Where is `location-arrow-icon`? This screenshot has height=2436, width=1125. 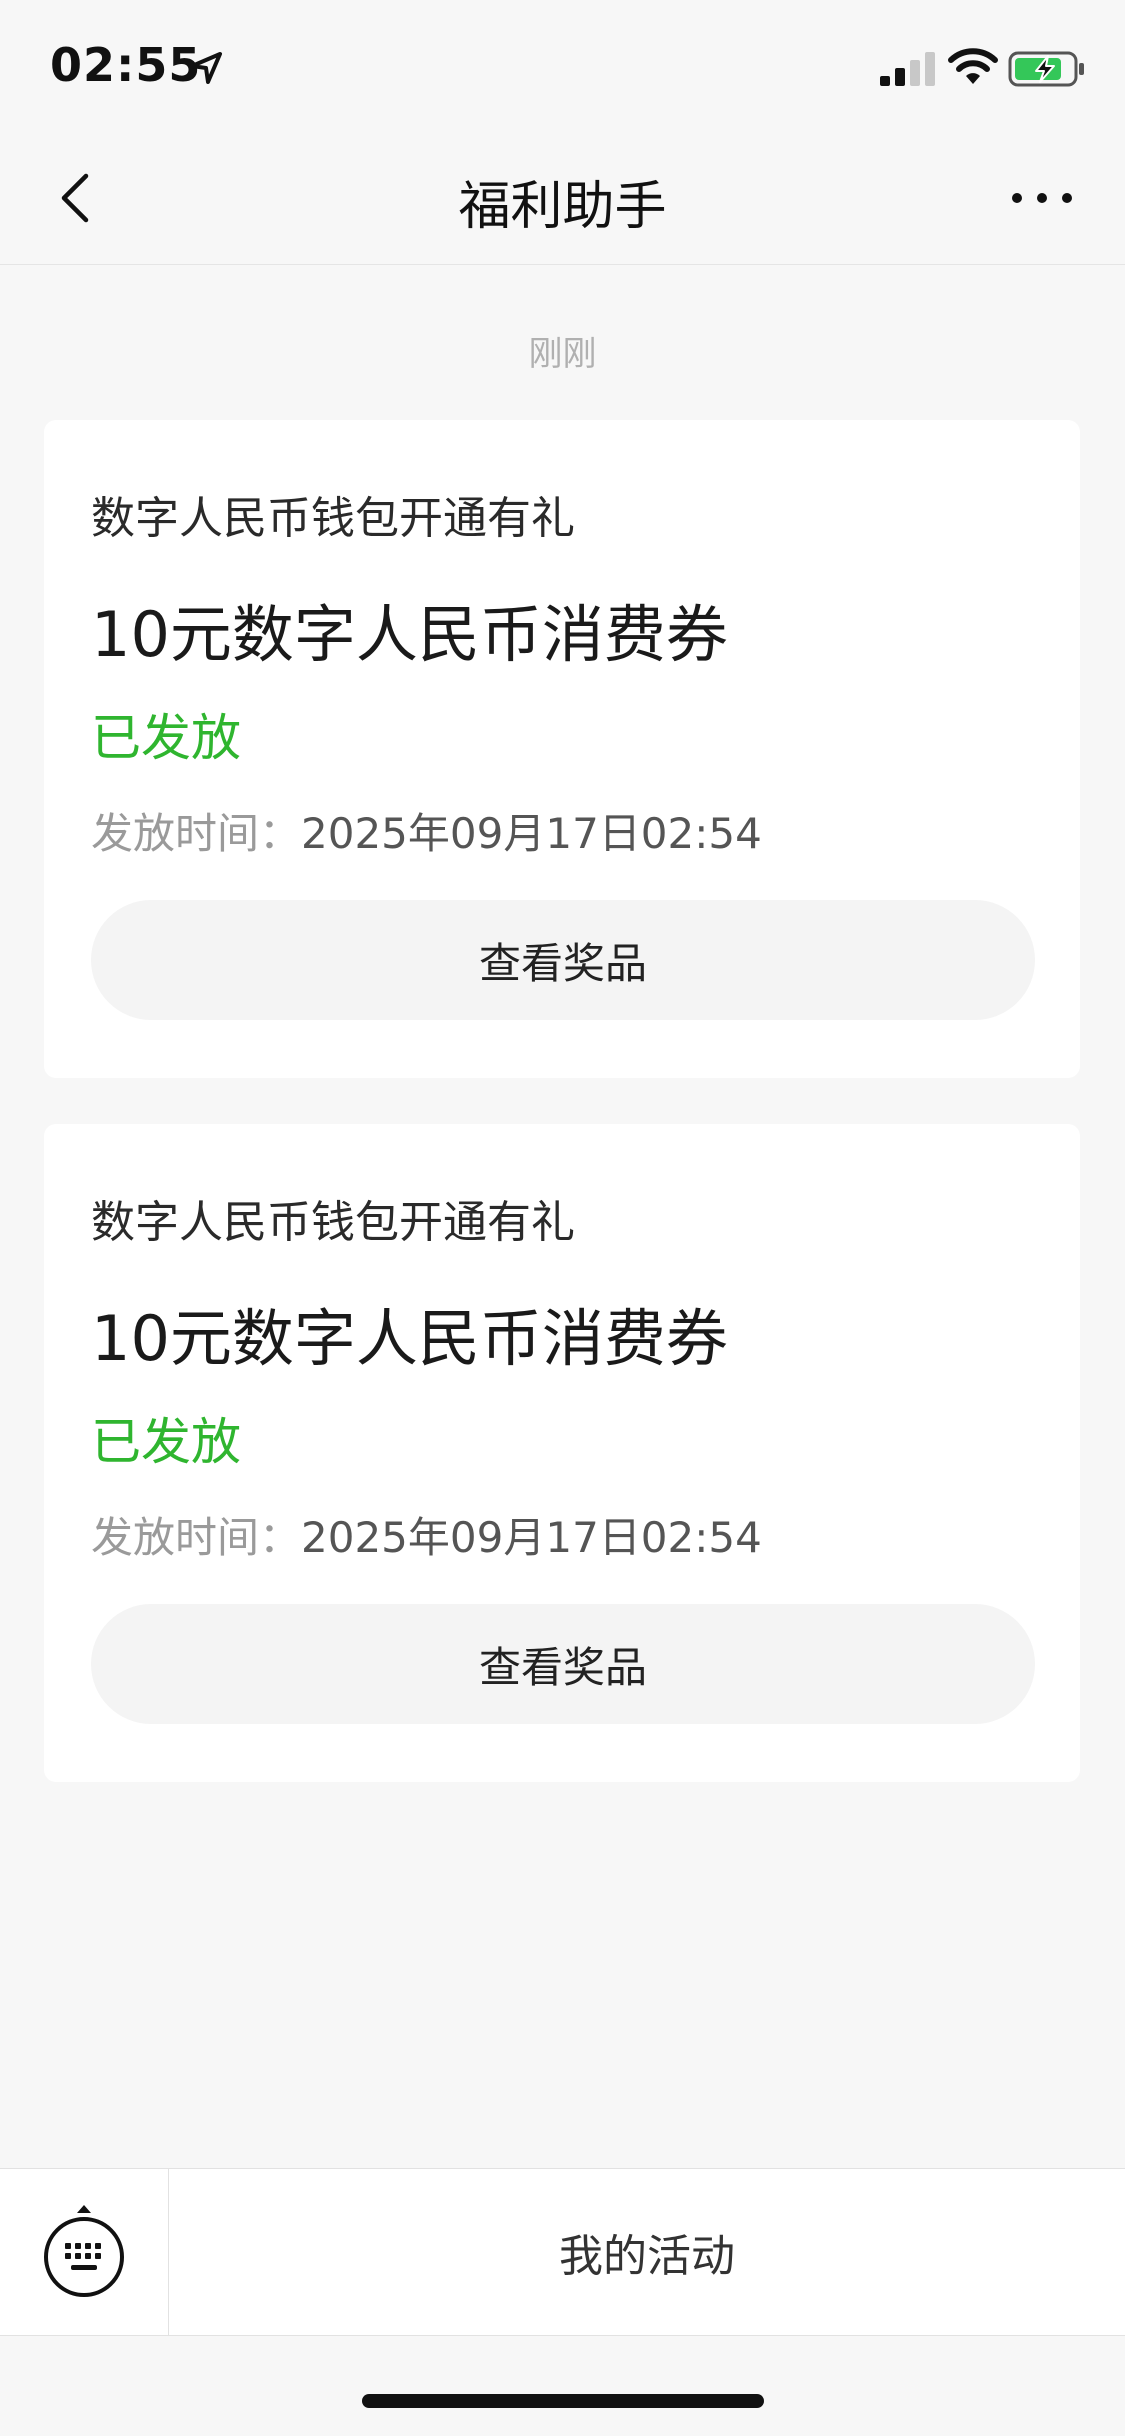
location-arrow-icon is located at coordinates (206, 68).